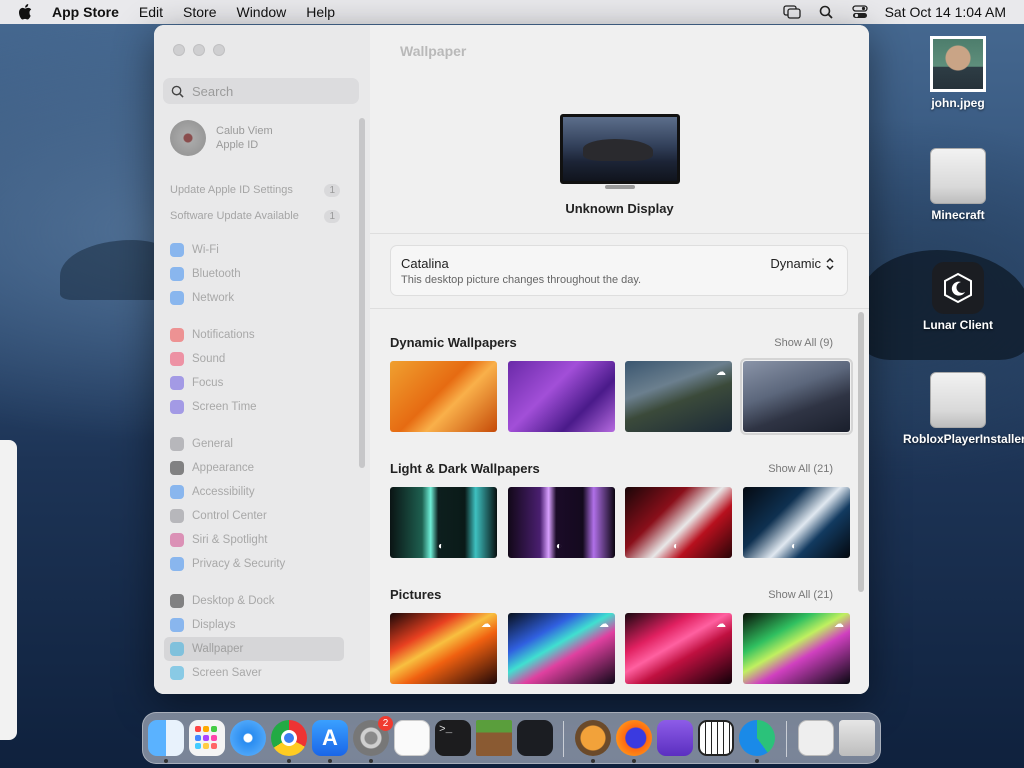 The height and width of the screenshot is (768, 1024). What do you see at coordinates (443, 648) in the screenshot?
I see `wallpaper-thumb-picture-1: ☁` at bounding box center [443, 648].